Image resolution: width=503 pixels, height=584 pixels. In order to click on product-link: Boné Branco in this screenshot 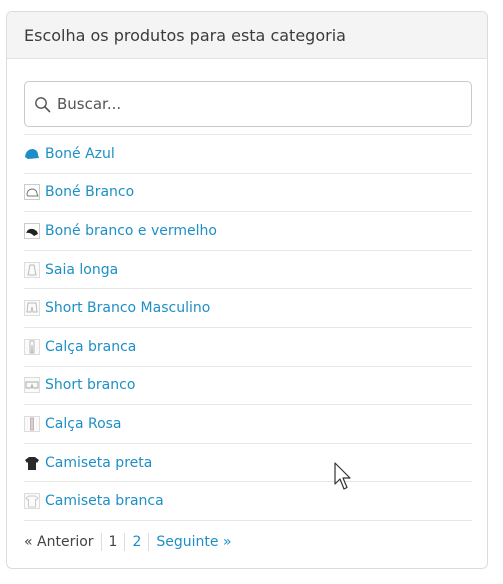, I will do `click(89, 192)`.